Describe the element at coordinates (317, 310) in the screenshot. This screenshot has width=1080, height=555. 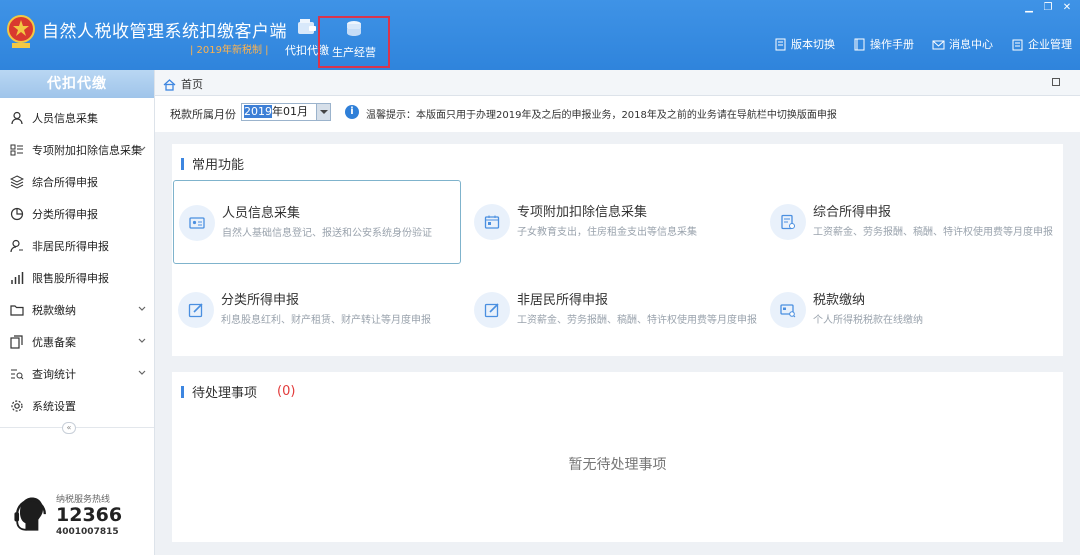
I see `card-classified-income: 分类所得申报 利息股息红利、财产租赁、财产转让等月度申报` at that location.